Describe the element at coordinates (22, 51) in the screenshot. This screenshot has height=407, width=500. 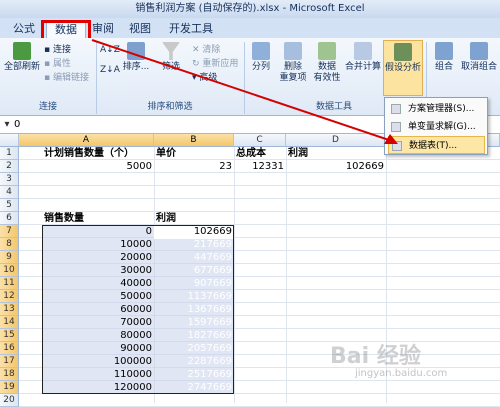
I see `refresh-icon` at that location.